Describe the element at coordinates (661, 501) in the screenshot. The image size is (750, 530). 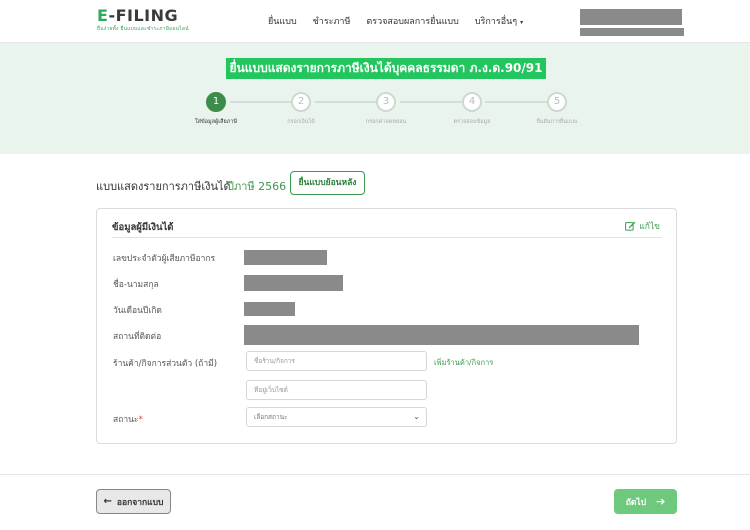
I see `arrow-right-icon: ➔` at that location.